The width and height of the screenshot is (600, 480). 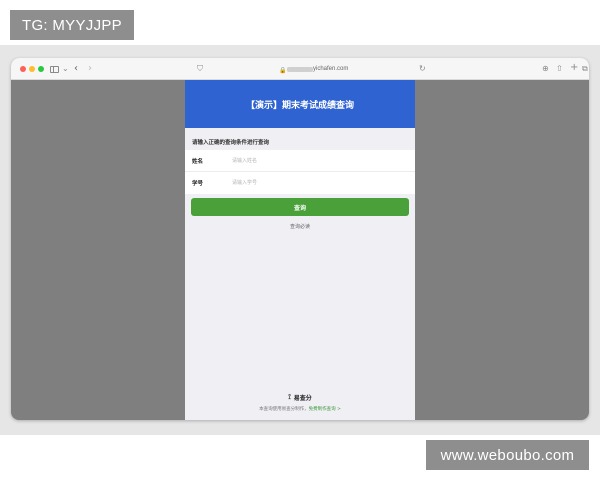 I want to click on free-create-link: 免费制作查询 >, so click(x=325, y=409).